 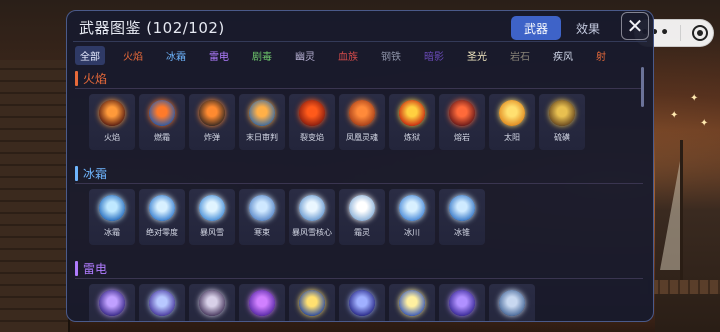 What do you see at coordinates (512, 137) in the screenshot?
I see `weapon-name: 太阳` at bounding box center [512, 137].